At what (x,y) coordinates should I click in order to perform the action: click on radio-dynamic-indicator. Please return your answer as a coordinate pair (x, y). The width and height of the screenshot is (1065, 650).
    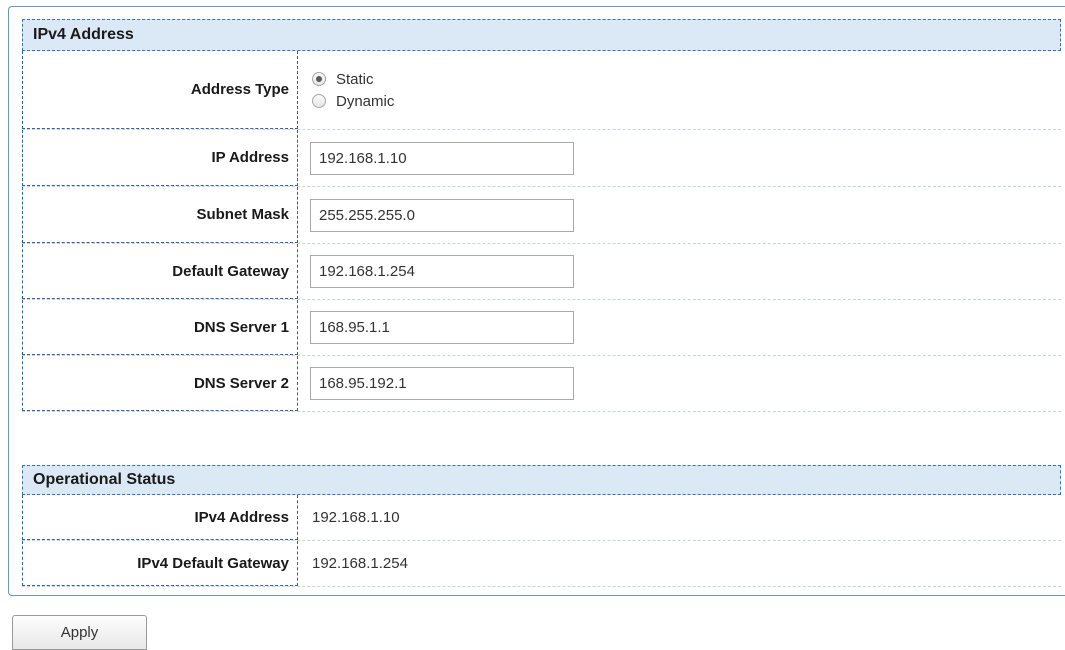
    Looking at the image, I should click on (319, 101).